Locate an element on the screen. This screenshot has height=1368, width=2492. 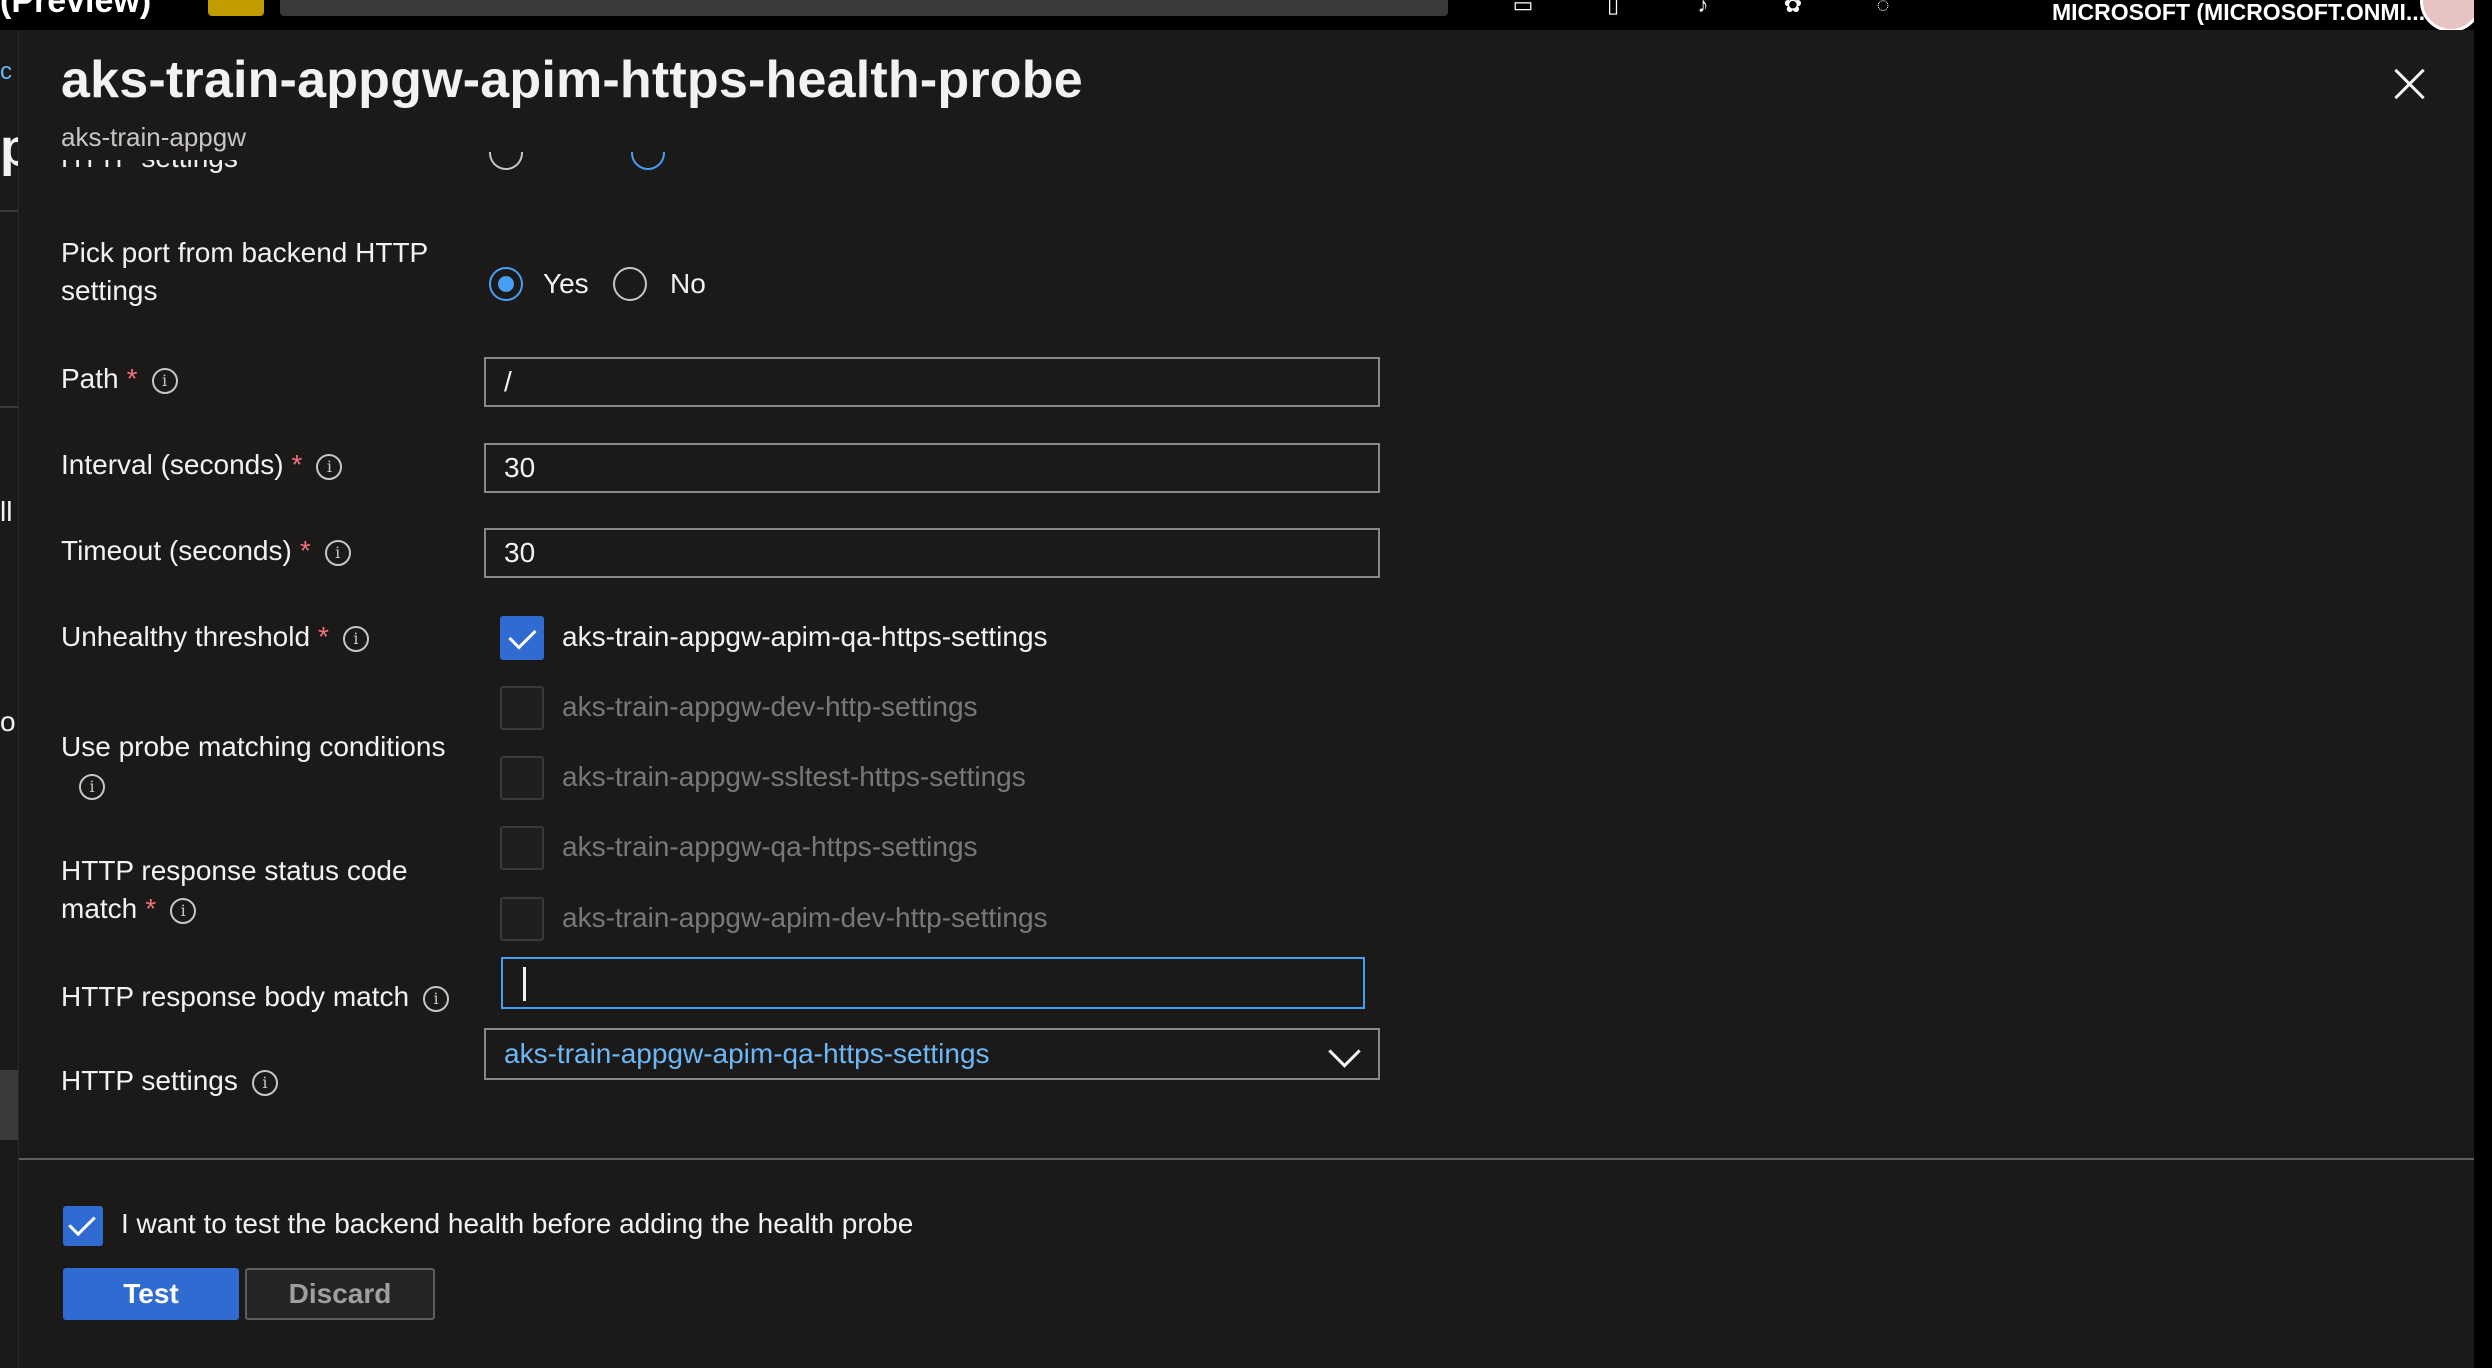
option-label: aks-train-appgw-apim-qa-https-settings is located at coordinates (805, 636).